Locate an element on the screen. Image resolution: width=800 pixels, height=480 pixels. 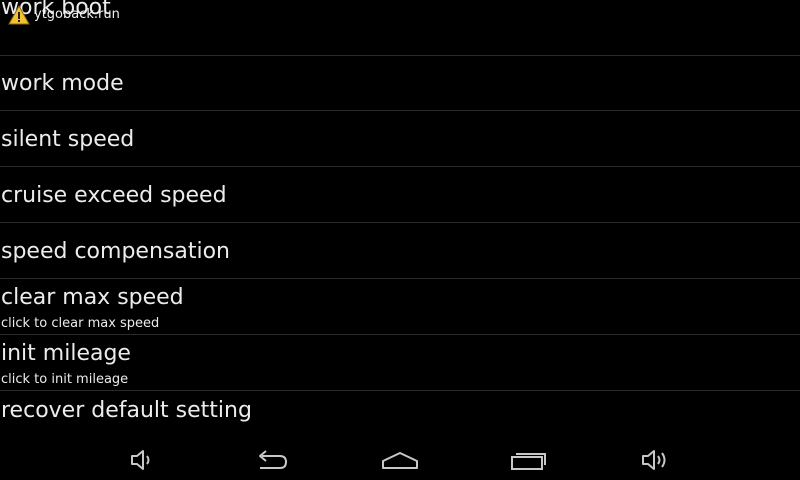
setting-init-mileage: init mileage click to init mileage is located at coordinates (400, 363).